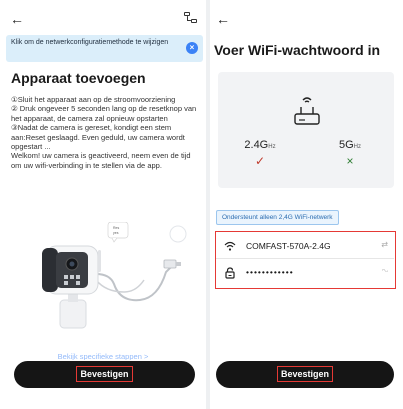 The width and height of the screenshot is (403, 409). I want to click on close-icon: ×, so click(192, 48).